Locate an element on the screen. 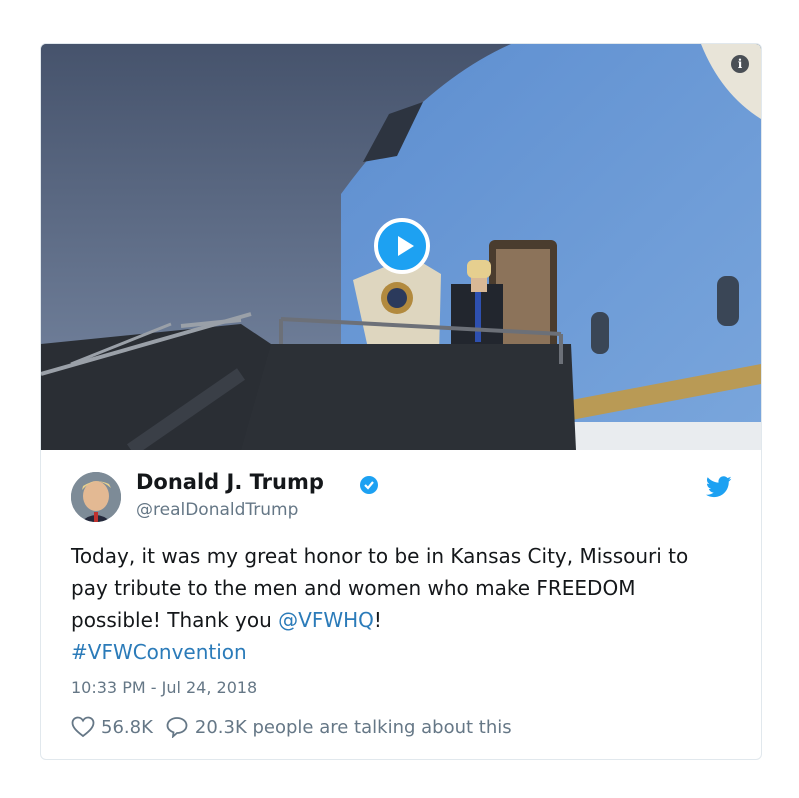 This screenshot has width=799, height=798. tweet-header: Donald J. Trump @realDonaldTrump is located at coordinates (401, 498).